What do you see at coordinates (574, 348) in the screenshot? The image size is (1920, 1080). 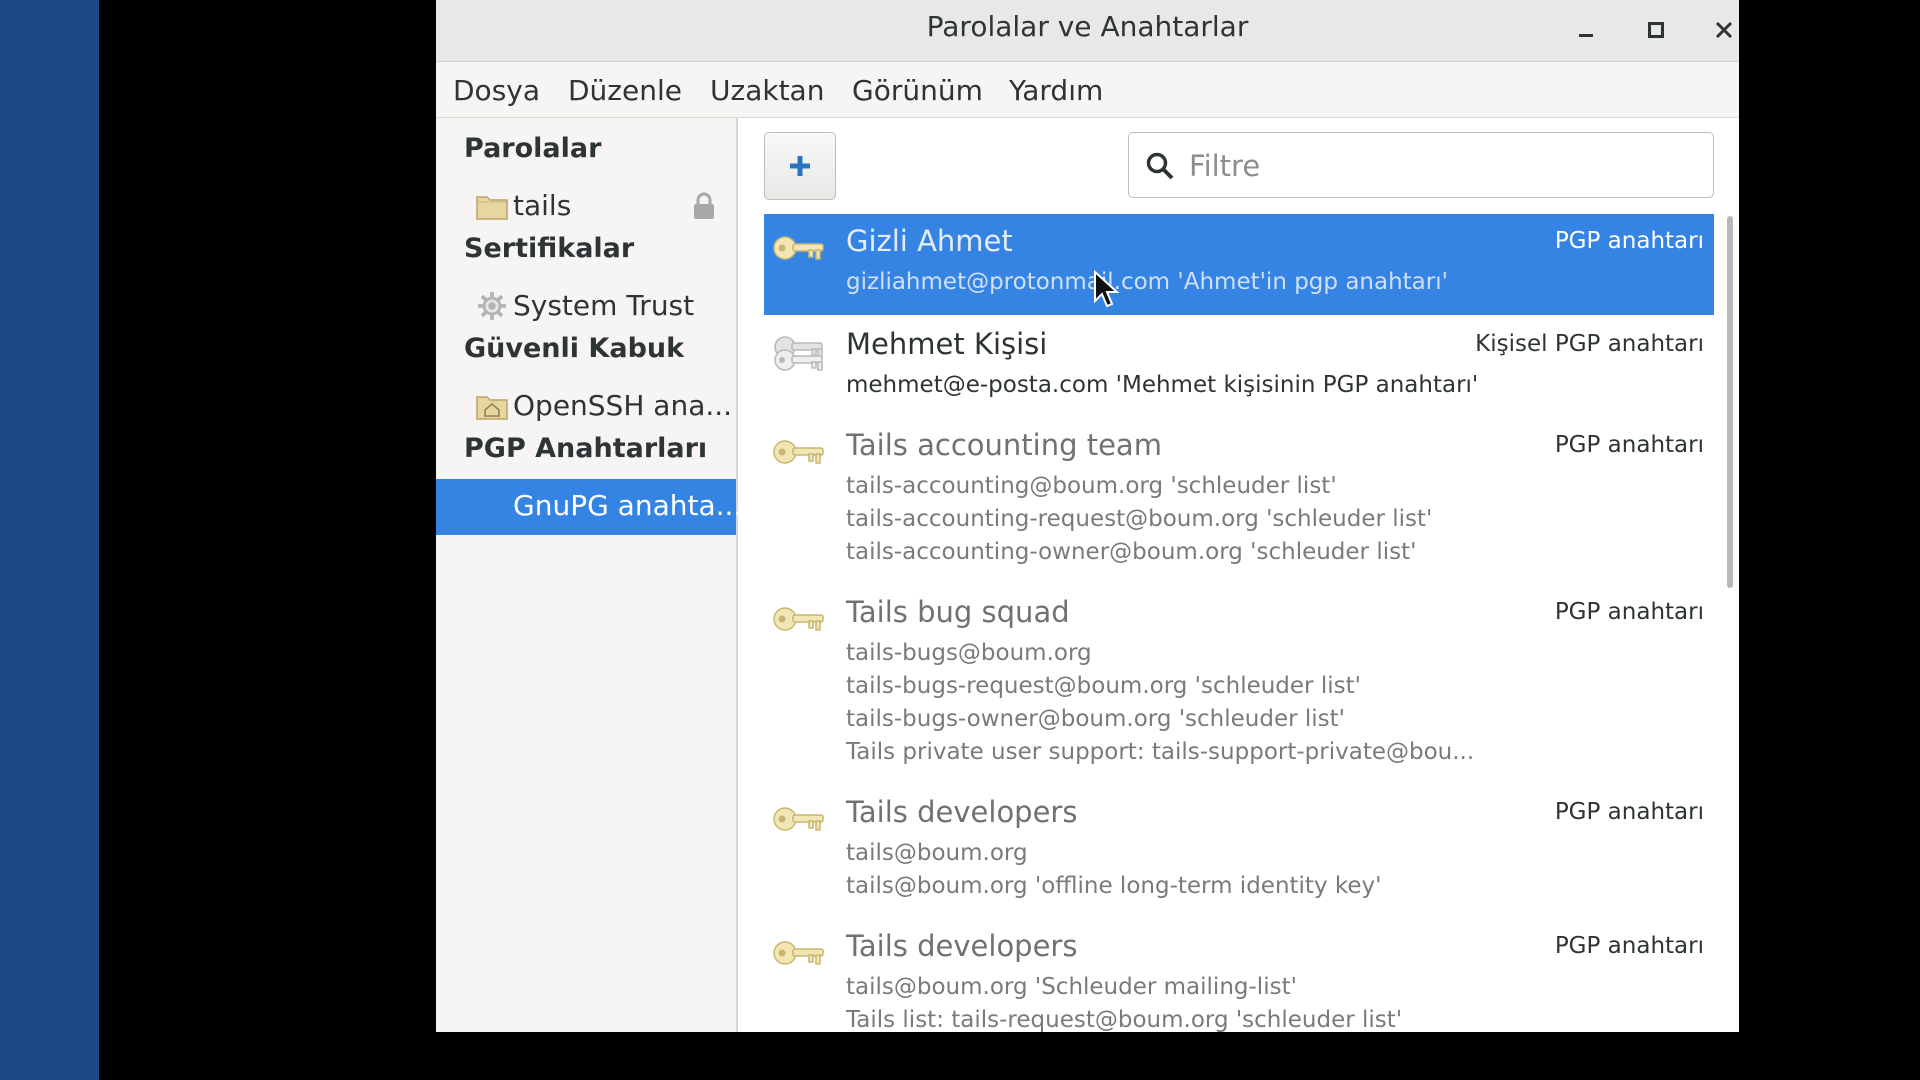 I see `sidebar-header-guvenli-kabuk: Güvenli Kabuk` at bounding box center [574, 348].